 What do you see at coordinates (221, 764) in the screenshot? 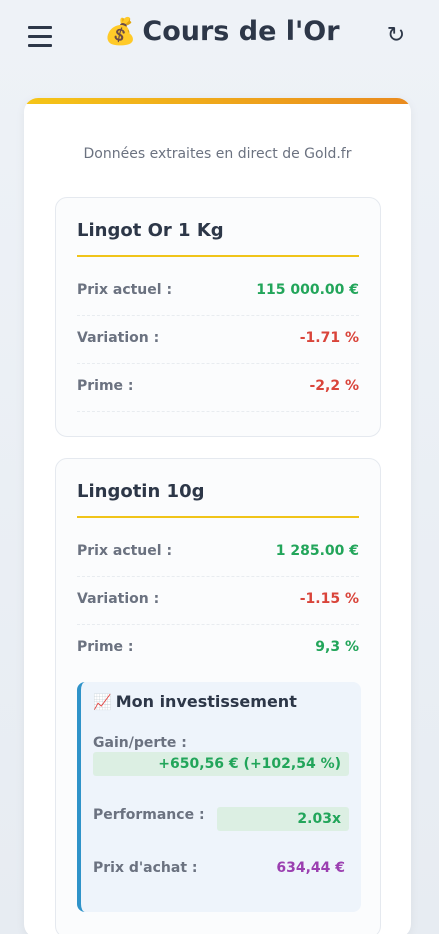
I see `gain-value: +650,56 € (+102,54 %)` at bounding box center [221, 764].